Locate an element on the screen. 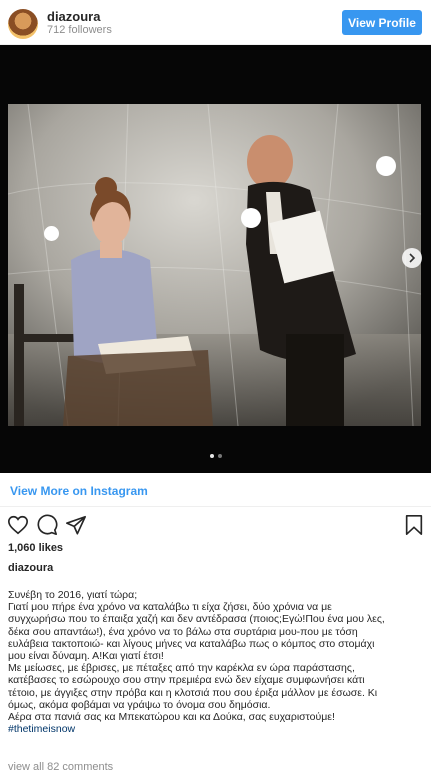 This screenshot has height=781, width=431. caption-username: diazoura is located at coordinates (30, 568).